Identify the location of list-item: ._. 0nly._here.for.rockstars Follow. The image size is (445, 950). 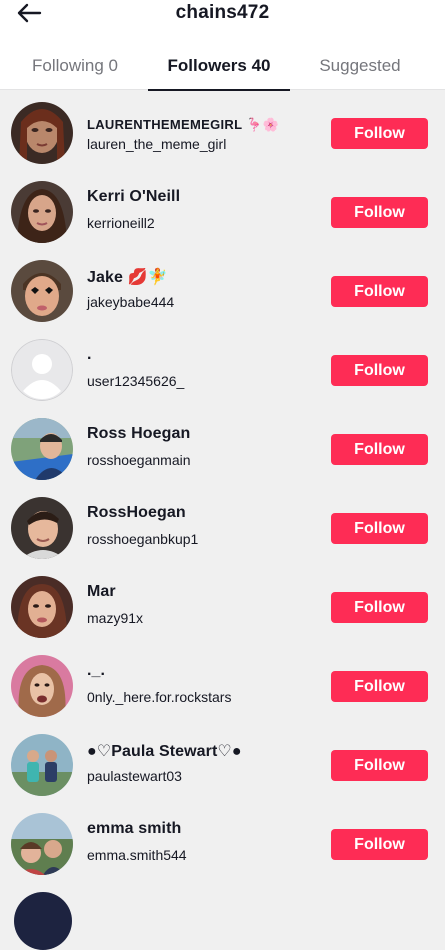
(222, 684).